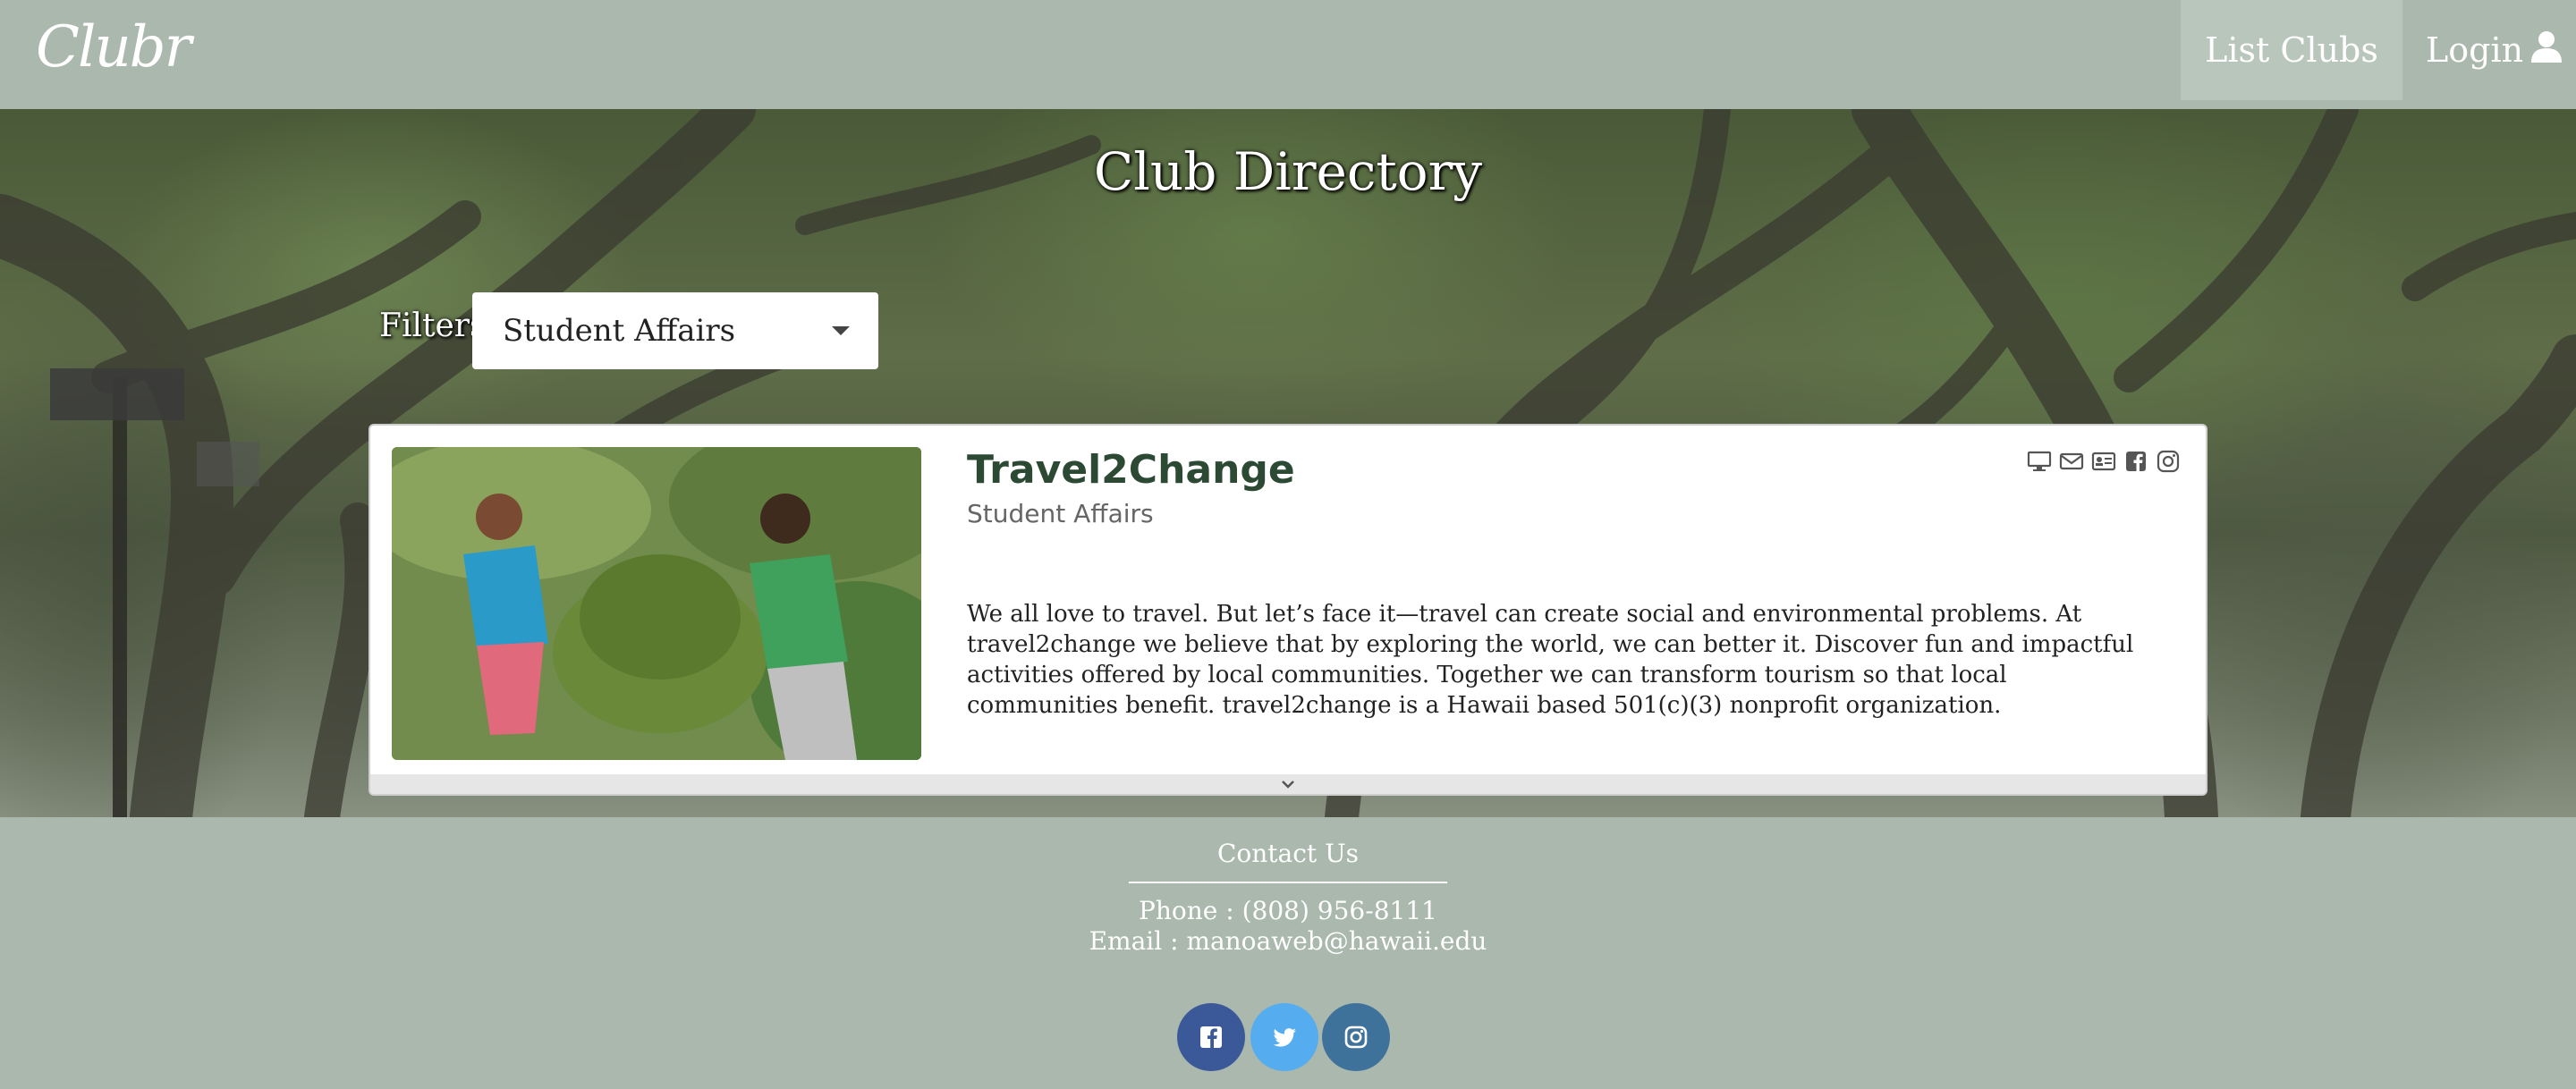 The width and height of the screenshot is (2576, 1089). What do you see at coordinates (1060, 513) in the screenshot?
I see `club-category: Student Affairs` at bounding box center [1060, 513].